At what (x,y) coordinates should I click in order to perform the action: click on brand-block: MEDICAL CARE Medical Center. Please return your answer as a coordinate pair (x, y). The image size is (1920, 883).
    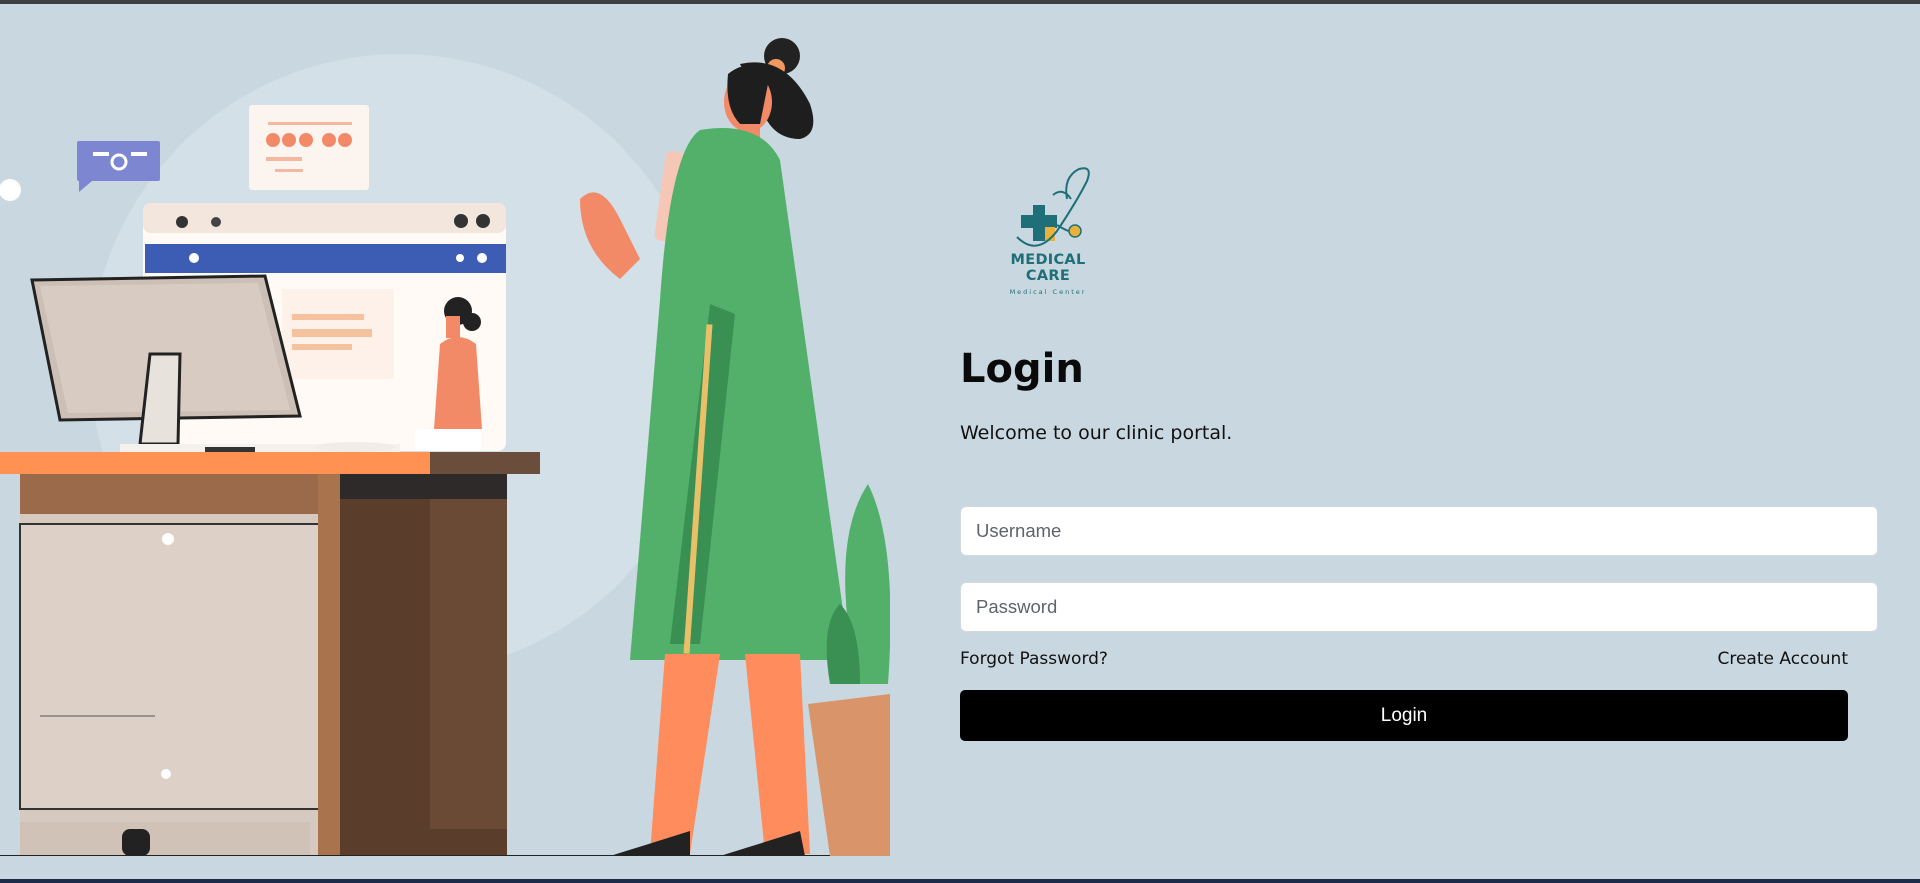
    Looking at the image, I should click on (1048, 230).